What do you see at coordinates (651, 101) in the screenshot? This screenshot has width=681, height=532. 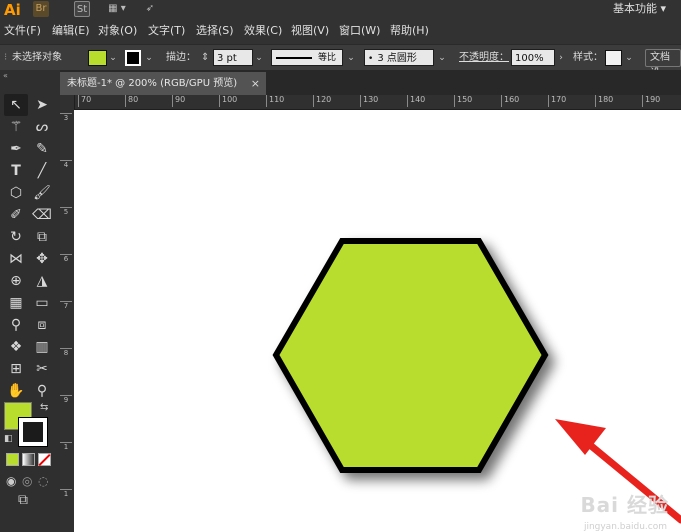 I see `ruler-tick: 190` at bounding box center [651, 101].